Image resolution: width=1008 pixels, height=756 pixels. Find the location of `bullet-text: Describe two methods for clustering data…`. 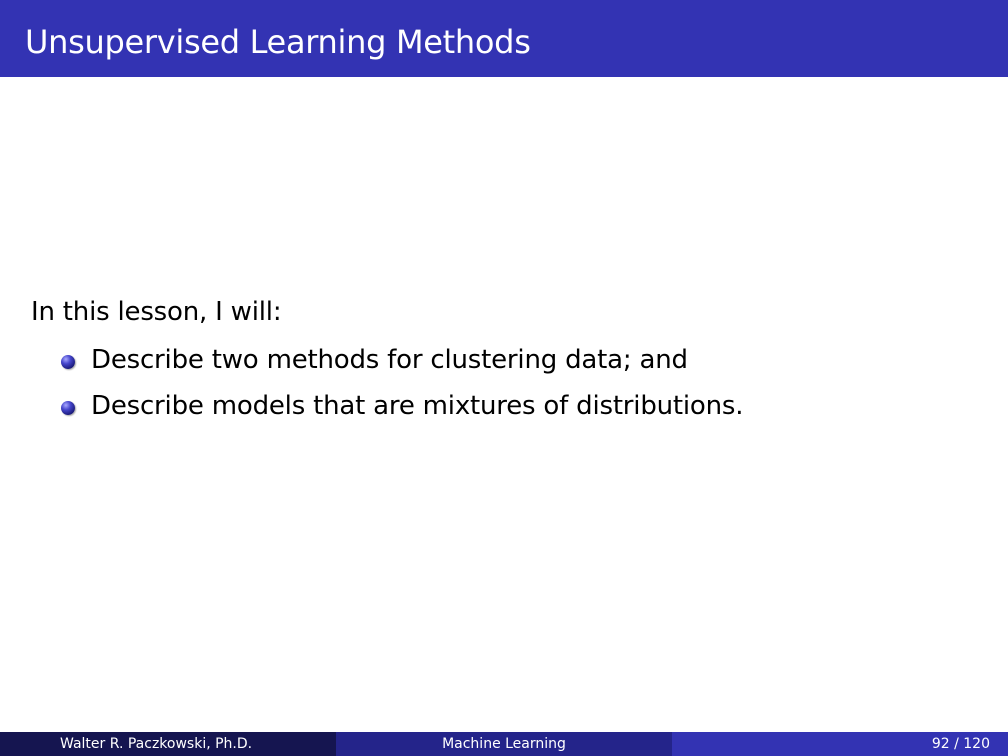

bullet-text: Describe two methods for clustering data… is located at coordinates (389, 360).